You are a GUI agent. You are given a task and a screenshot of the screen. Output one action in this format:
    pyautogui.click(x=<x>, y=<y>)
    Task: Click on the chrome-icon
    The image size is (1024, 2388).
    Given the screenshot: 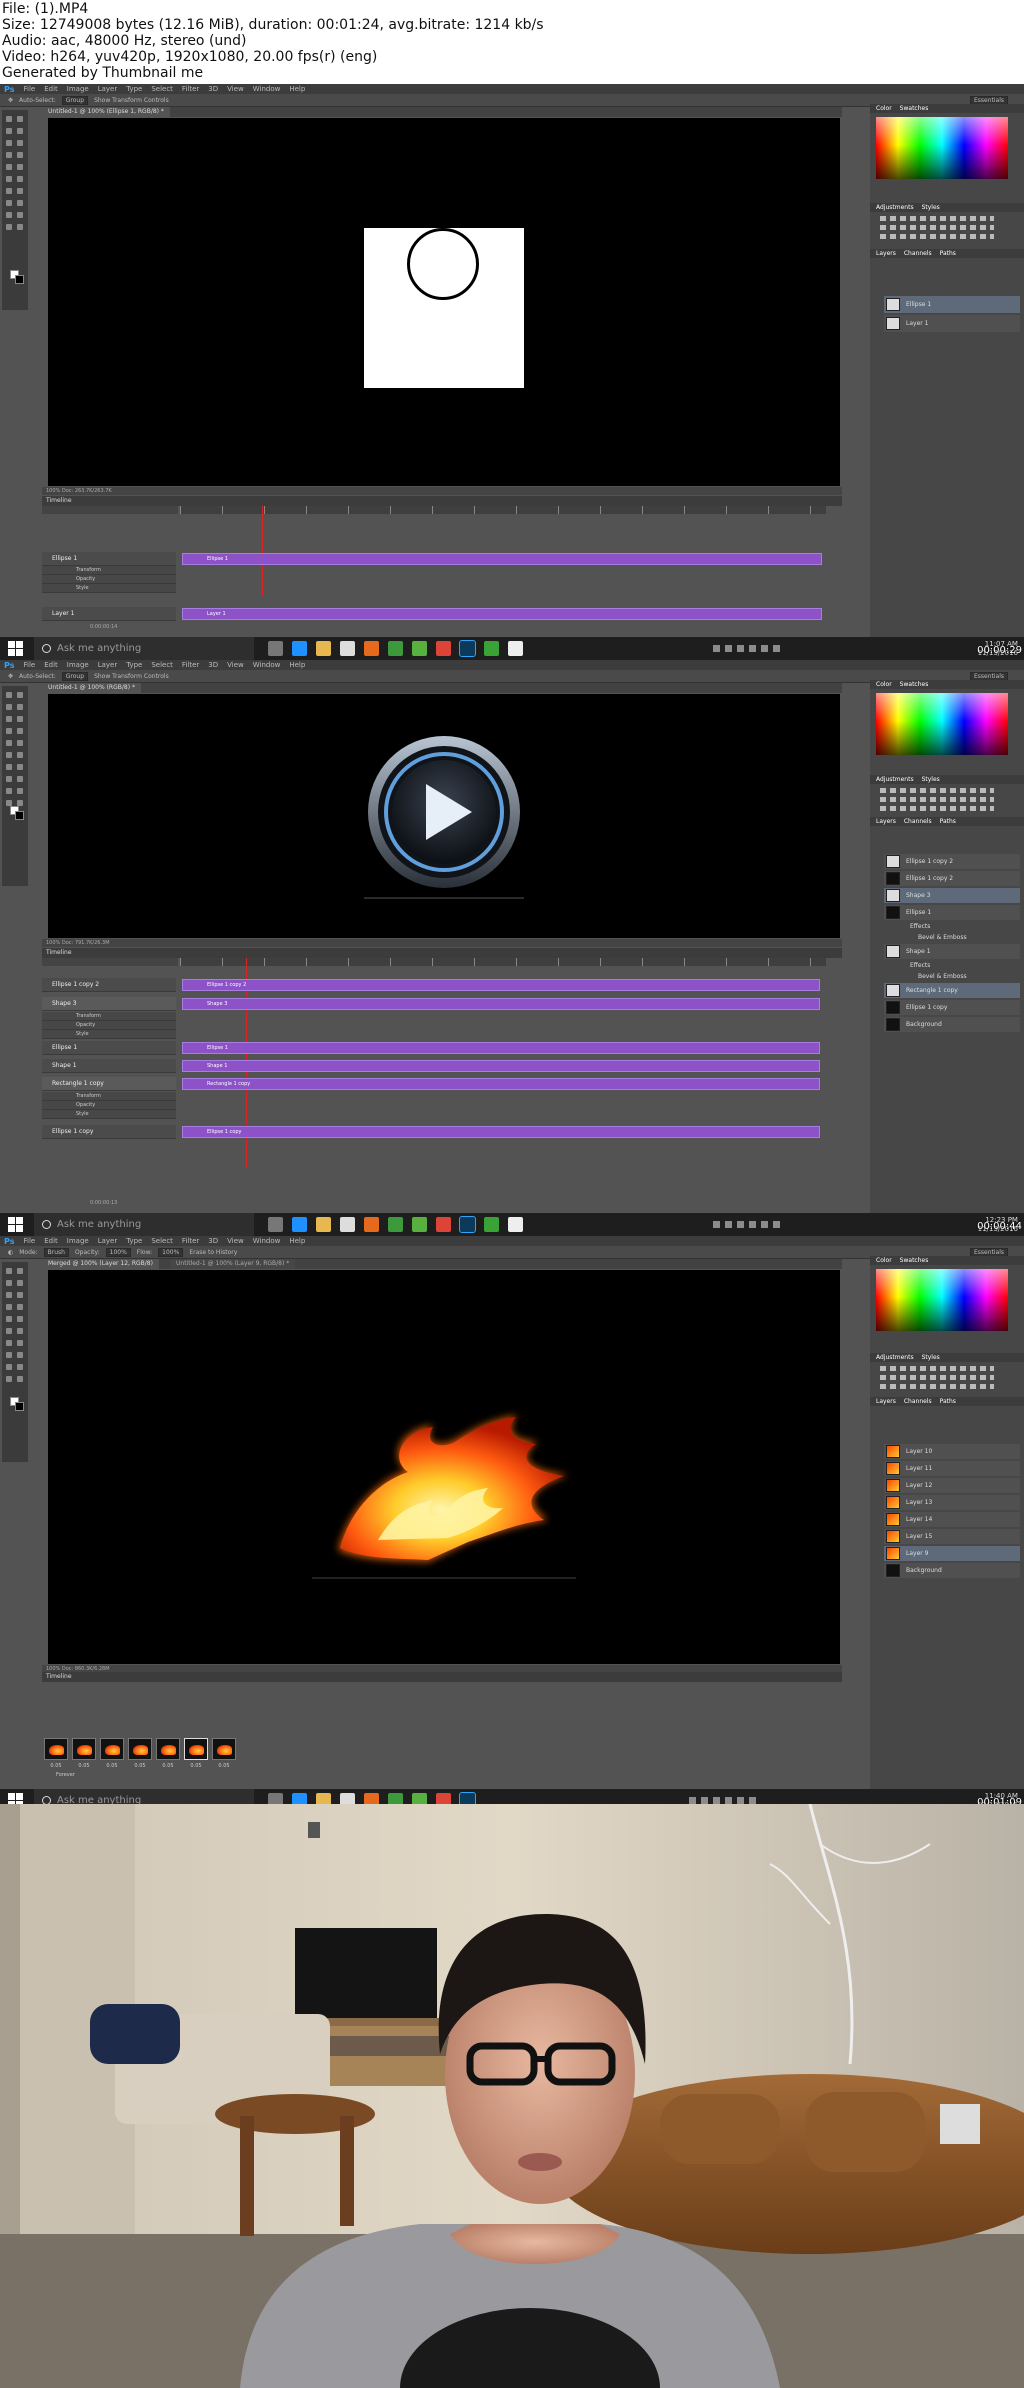 What is the action you would take?
    pyautogui.click(x=443, y=648)
    